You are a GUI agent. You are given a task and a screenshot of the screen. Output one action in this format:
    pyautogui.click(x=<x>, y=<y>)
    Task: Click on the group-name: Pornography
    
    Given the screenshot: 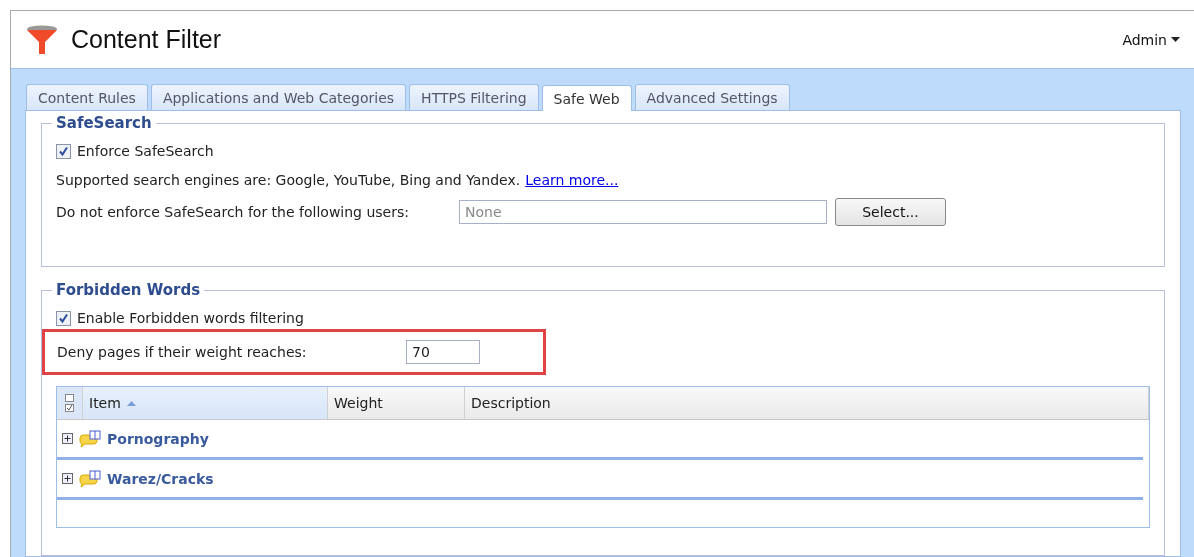 What is the action you would take?
    pyautogui.click(x=158, y=438)
    